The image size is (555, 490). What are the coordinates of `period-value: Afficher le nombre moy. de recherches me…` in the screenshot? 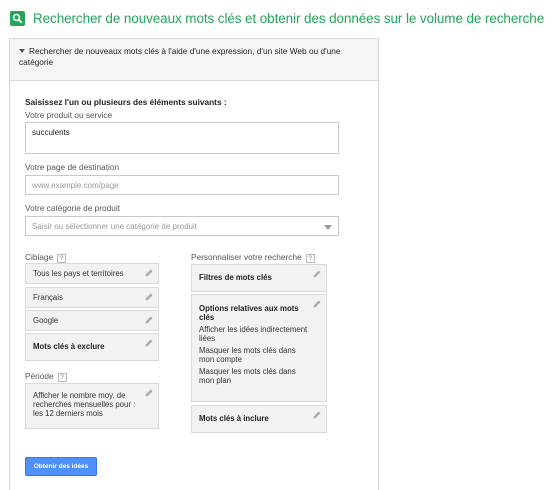 It's located at (84, 404).